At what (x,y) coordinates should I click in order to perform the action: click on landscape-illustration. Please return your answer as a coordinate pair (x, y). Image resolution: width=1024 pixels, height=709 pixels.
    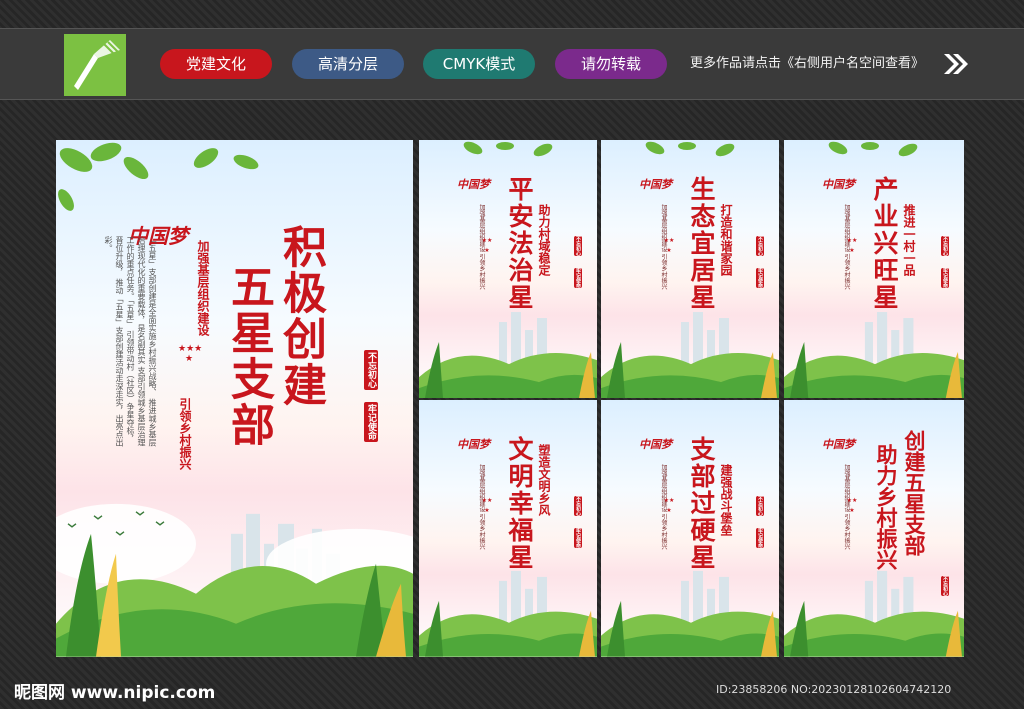
    Looking at the image, I should click on (234, 580).